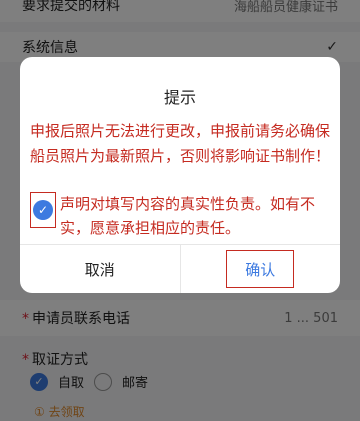  I want to click on dialog-title: 提示, so click(179, 97).